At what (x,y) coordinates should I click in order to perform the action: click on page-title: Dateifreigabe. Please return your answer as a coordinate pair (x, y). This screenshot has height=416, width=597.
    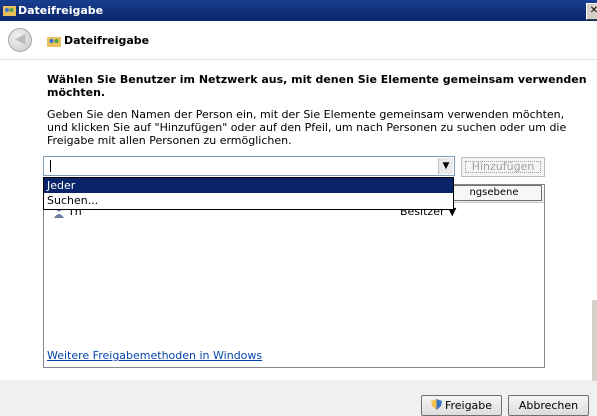
    Looking at the image, I should click on (107, 40).